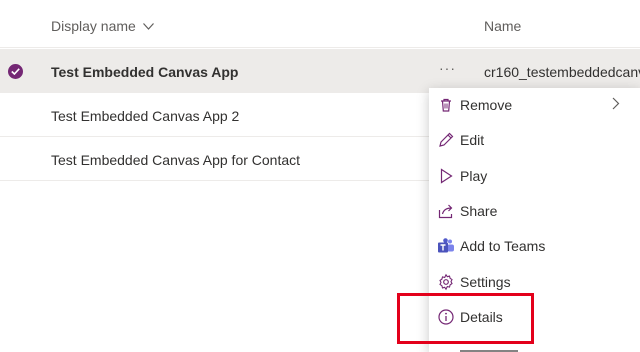 The image size is (640, 352). I want to click on chevron-down-icon, so click(148, 26).